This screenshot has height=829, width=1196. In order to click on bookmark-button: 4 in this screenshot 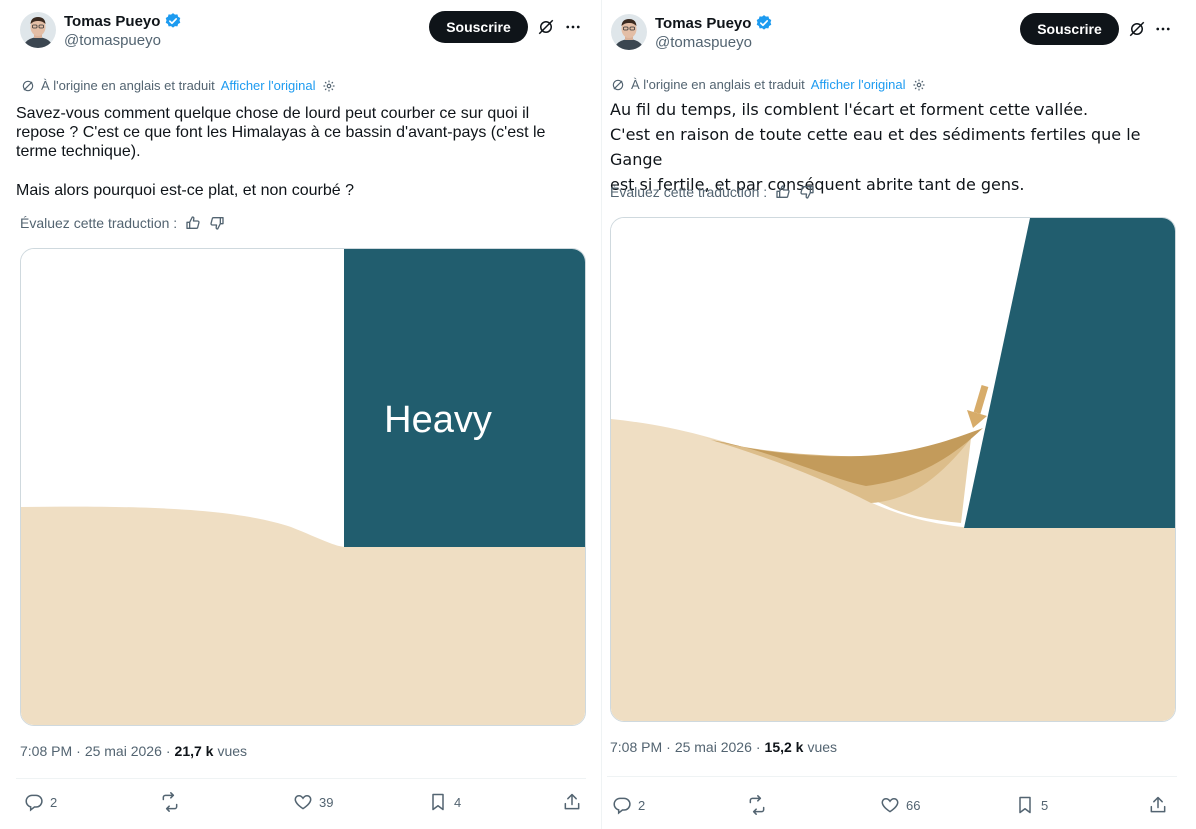, I will do `click(444, 802)`.